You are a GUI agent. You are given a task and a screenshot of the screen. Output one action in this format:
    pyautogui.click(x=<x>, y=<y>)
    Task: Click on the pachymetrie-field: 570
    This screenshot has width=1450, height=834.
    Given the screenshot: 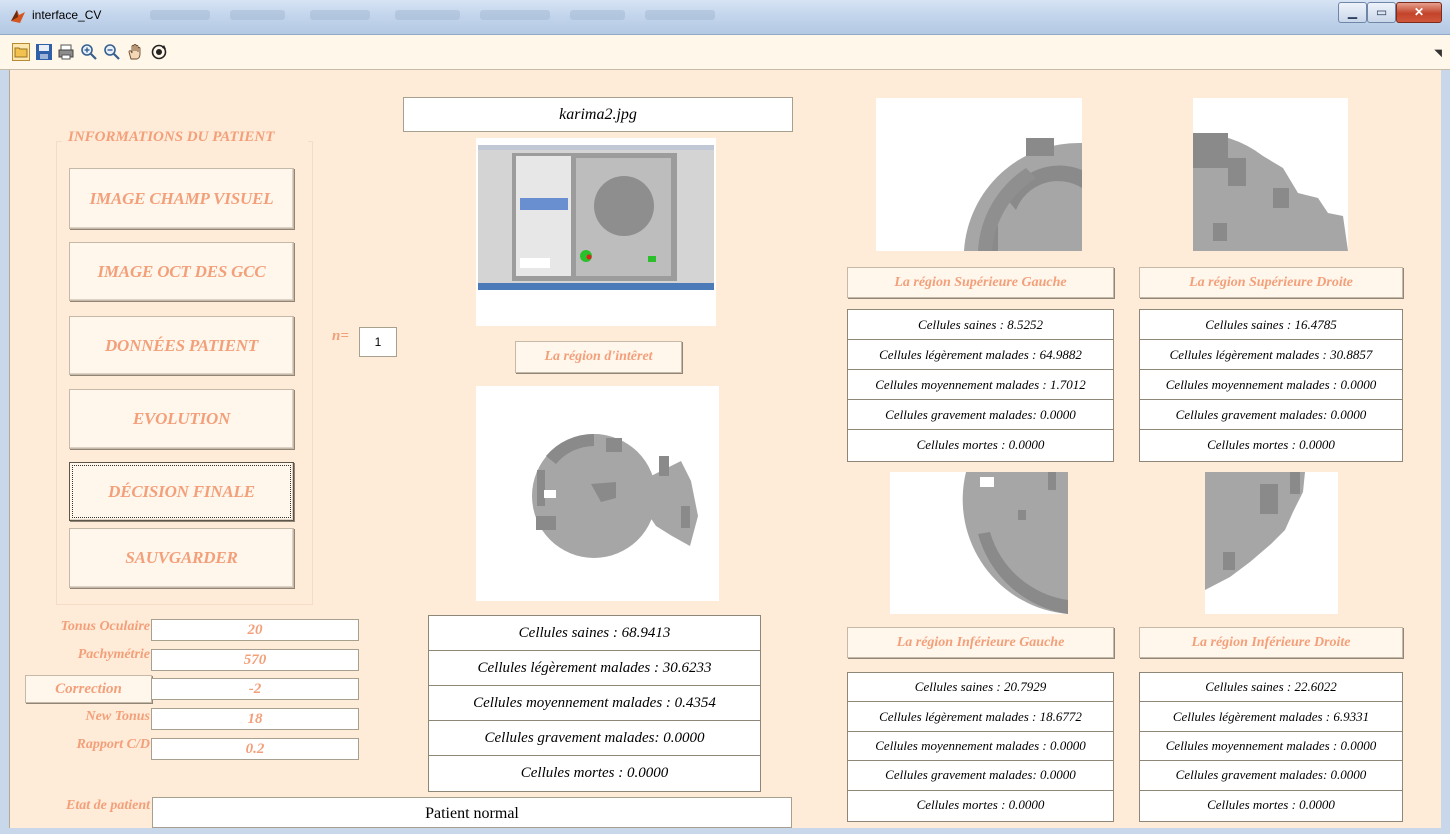 What is the action you would take?
    pyautogui.click(x=255, y=660)
    